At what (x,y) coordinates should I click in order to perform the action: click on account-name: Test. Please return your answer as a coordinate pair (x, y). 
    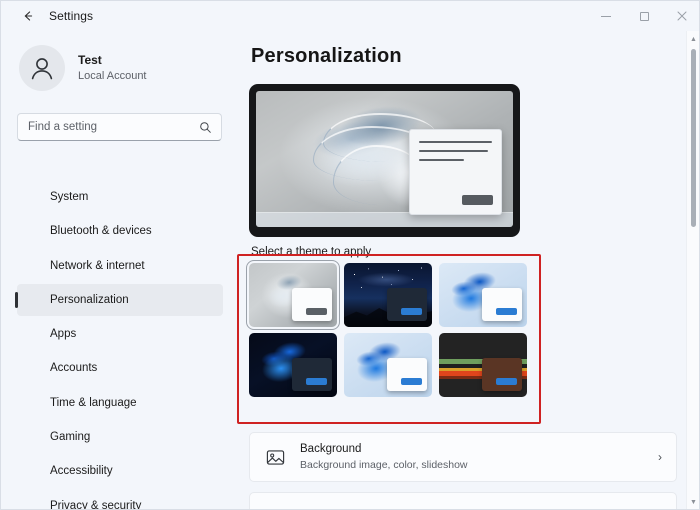
    Looking at the image, I should click on (90, 59).